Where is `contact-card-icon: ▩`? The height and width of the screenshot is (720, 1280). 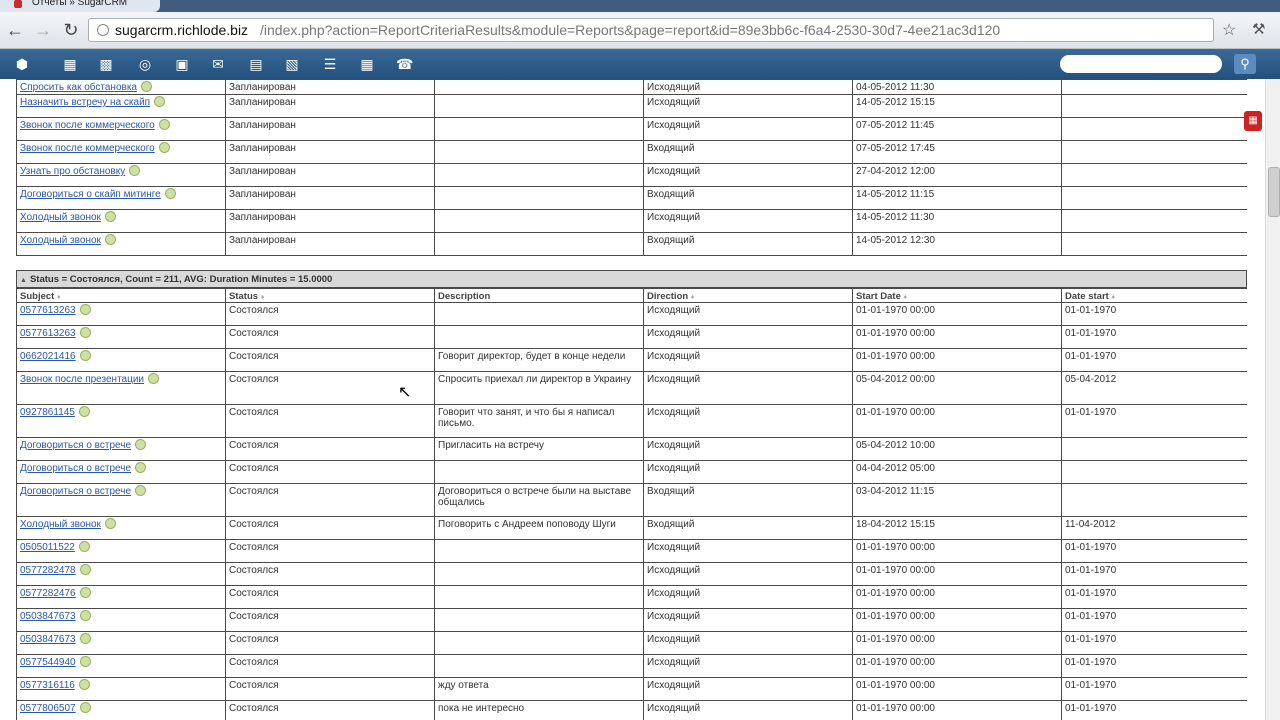
contact-card-icon: ▩ is located at coordinates (106, 64).